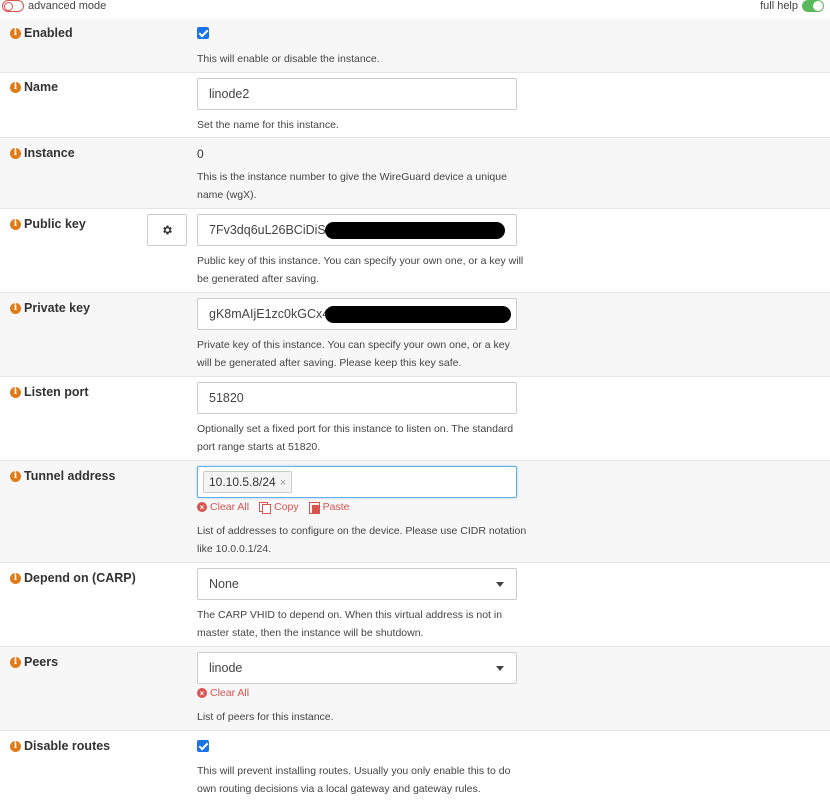 The image size is (830, 800). Describe the element at coordinates (48, 224) in the screenshot. I see `public-key-label: i Public key` at that location.